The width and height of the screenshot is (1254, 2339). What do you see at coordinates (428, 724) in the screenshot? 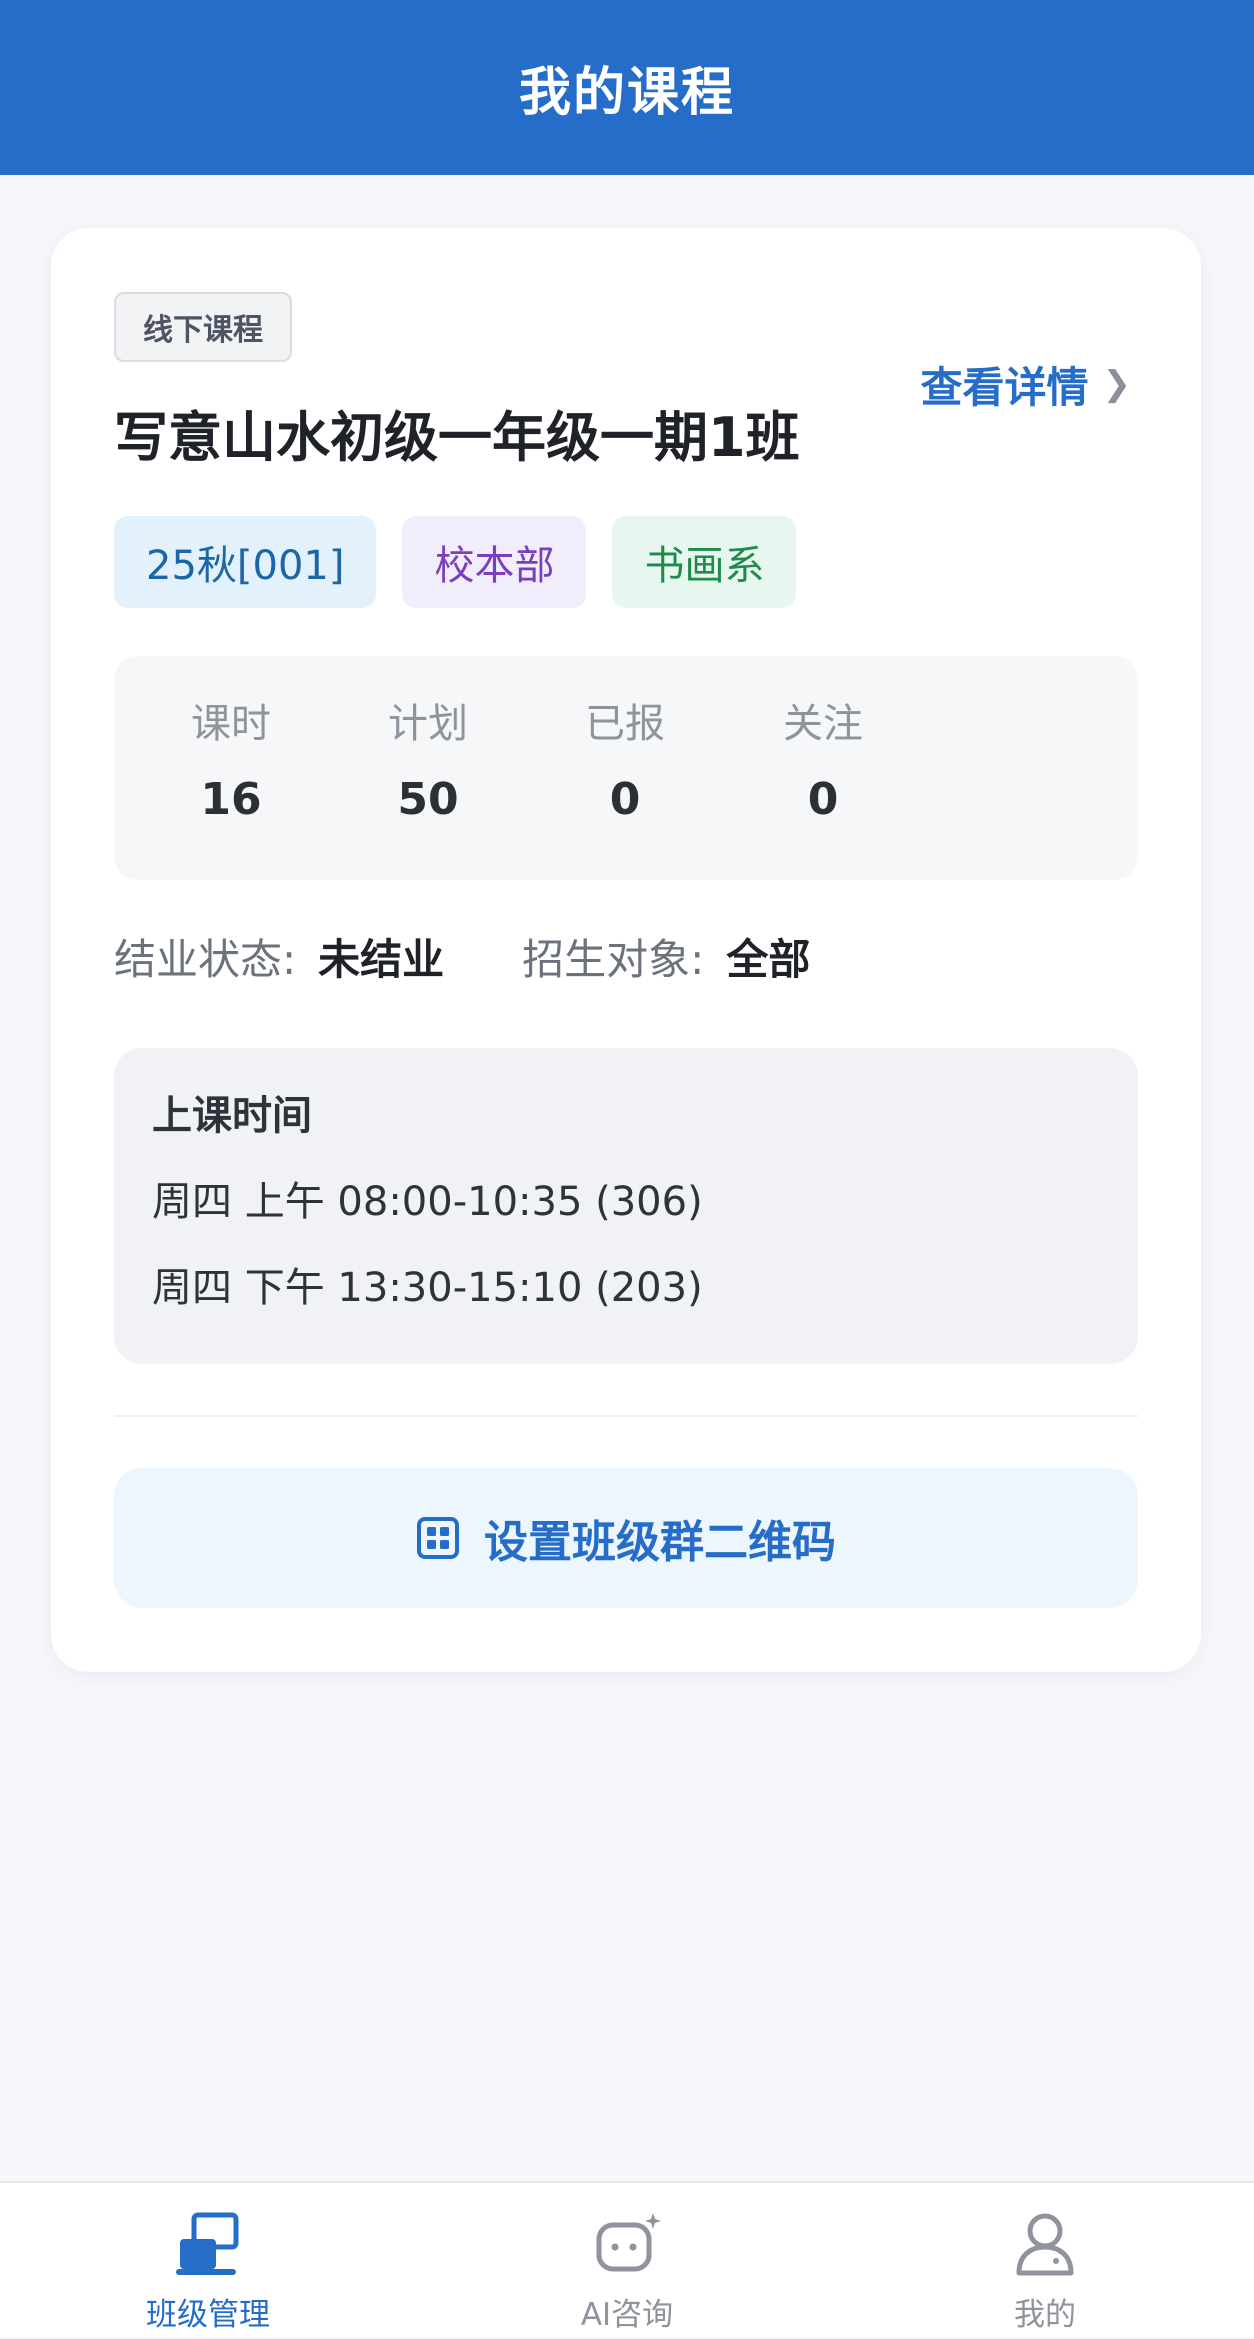
I see `stat-label: 计划` at bounding box center [428, 724].